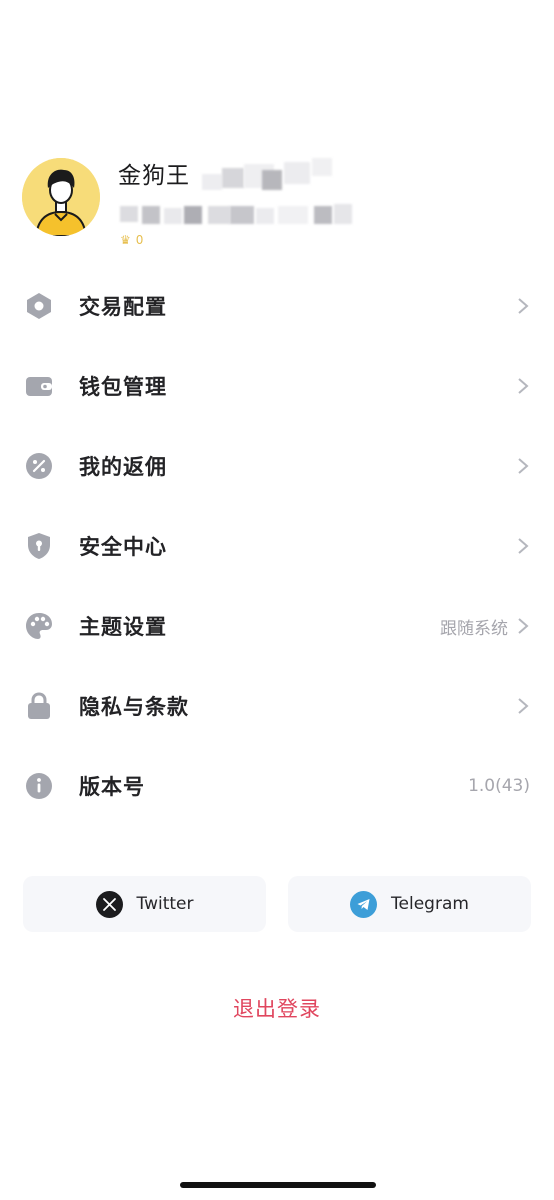 This screenshot has height=1200, width=554. What do you see at coordinates (39, 466) in the screenshot?
I see `percent-icon` at bounding box center [39, 466].